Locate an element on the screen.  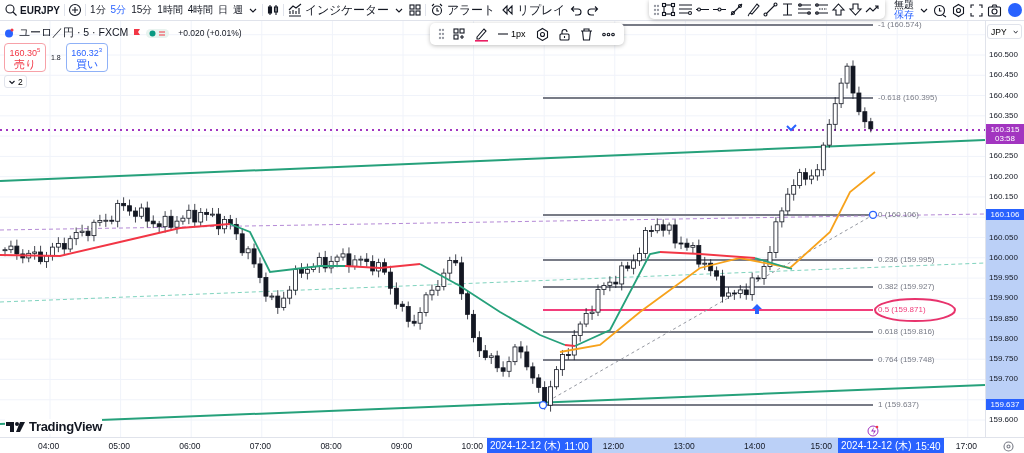
symbol-search-button: EURJPY is located at coordinates (32, 10).